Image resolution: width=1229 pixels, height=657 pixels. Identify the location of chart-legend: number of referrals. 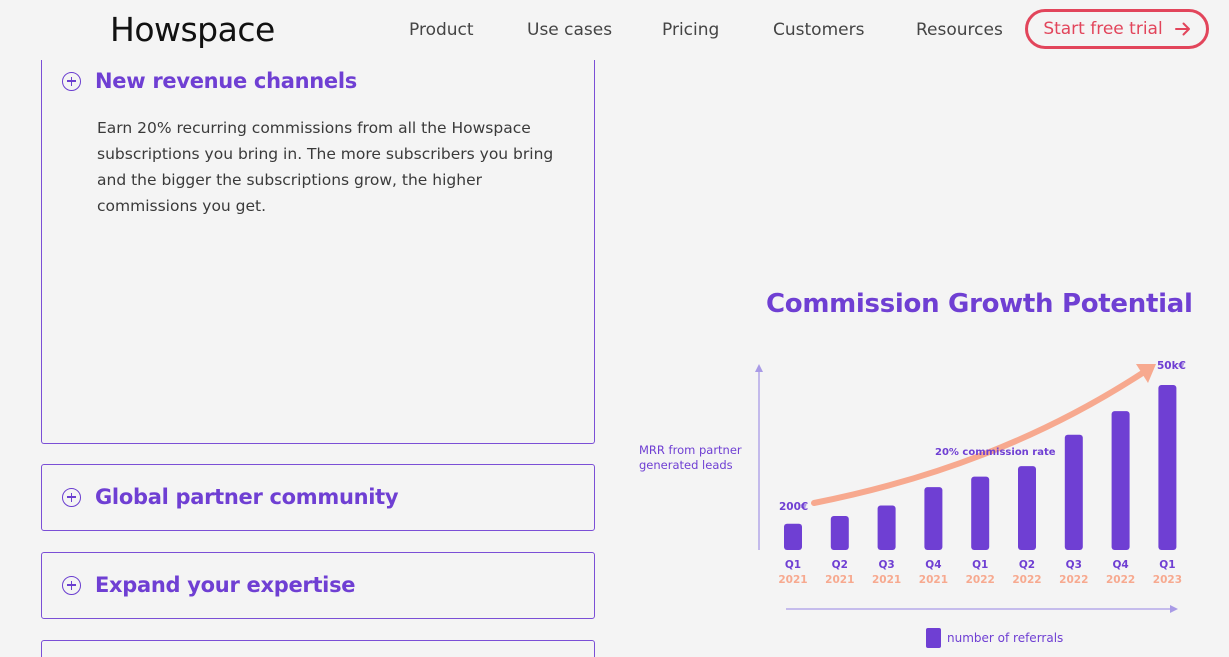
(994, 638).